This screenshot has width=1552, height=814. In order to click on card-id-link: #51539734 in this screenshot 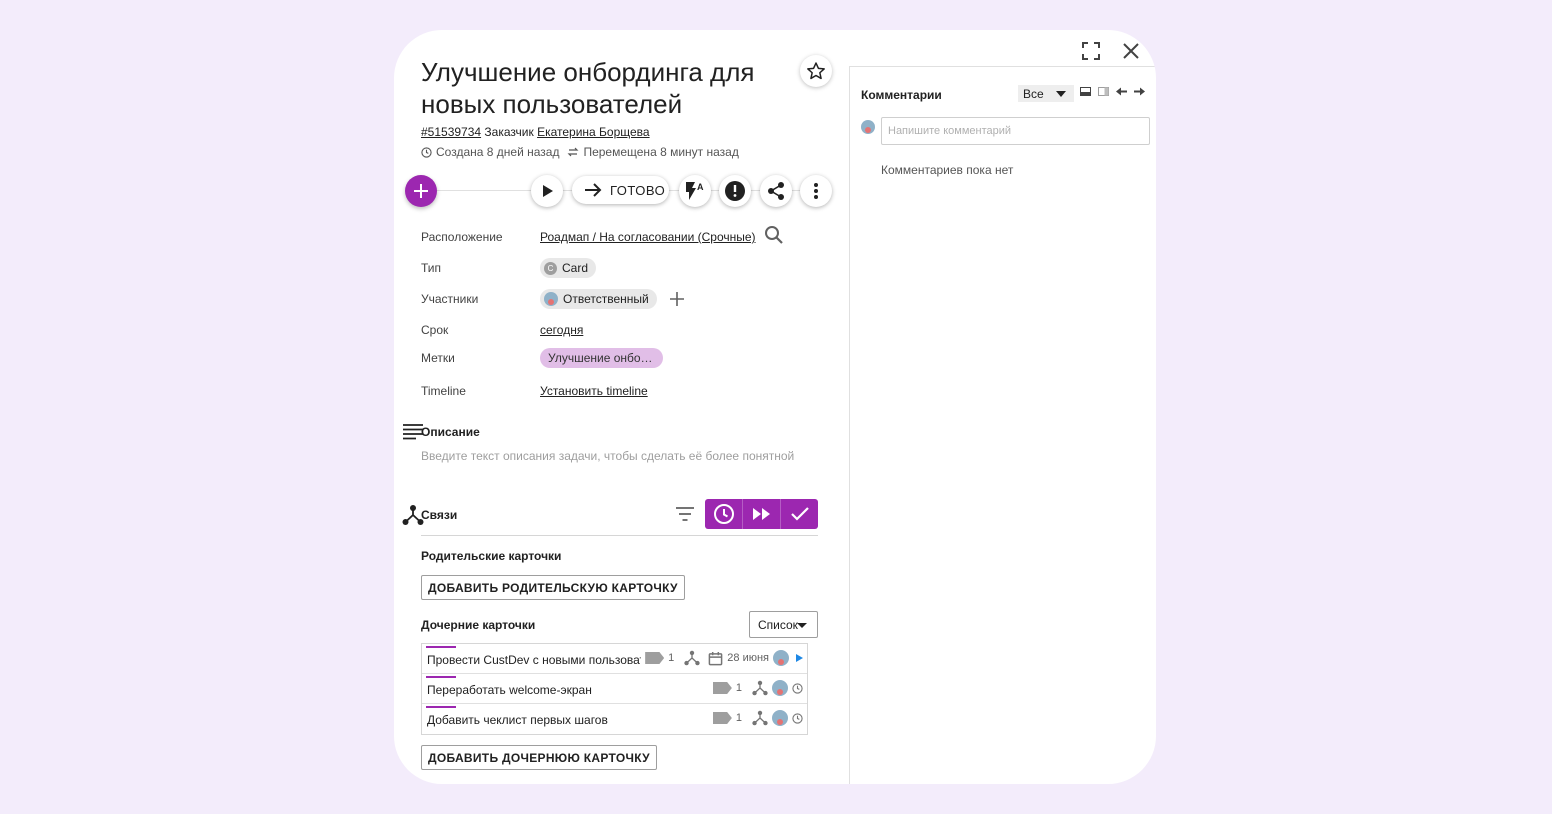, I will do `click(451, 132)`.